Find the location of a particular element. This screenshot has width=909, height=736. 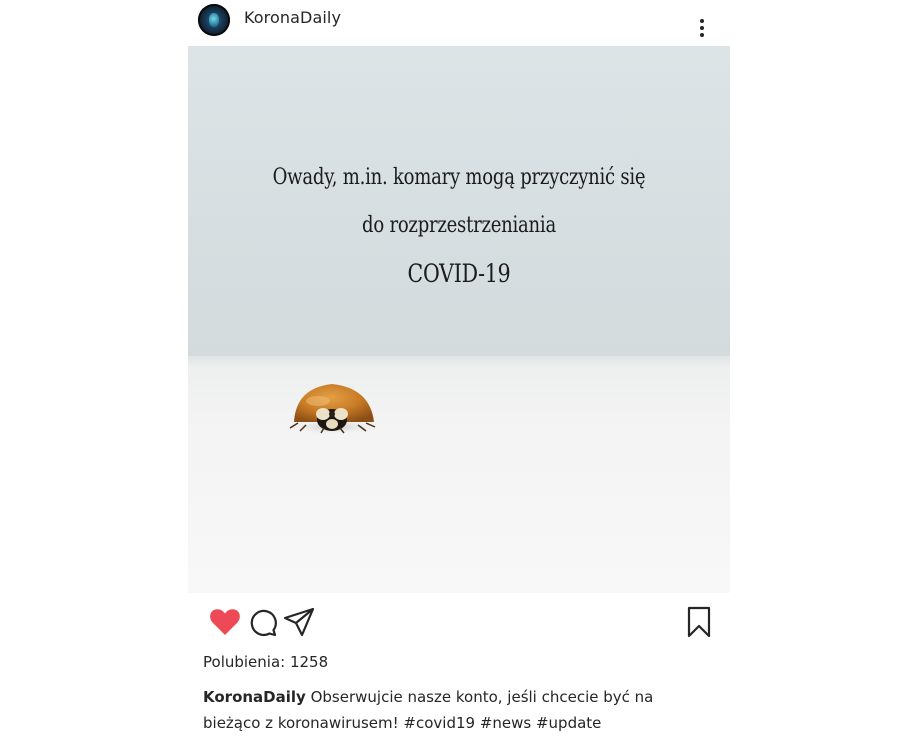

image-text-line: do rozprzestrzeniania is located at coordinates (459, 225).